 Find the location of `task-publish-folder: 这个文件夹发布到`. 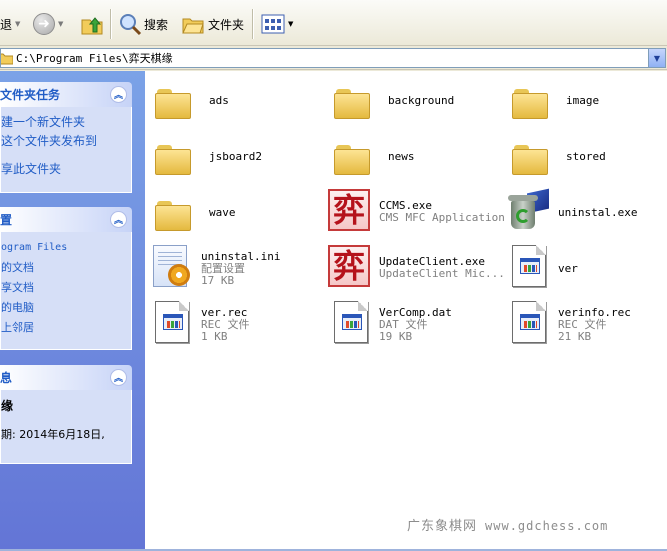

task-publish-folder: 这个文件夹发布到 is located at coordinates (66, 141).